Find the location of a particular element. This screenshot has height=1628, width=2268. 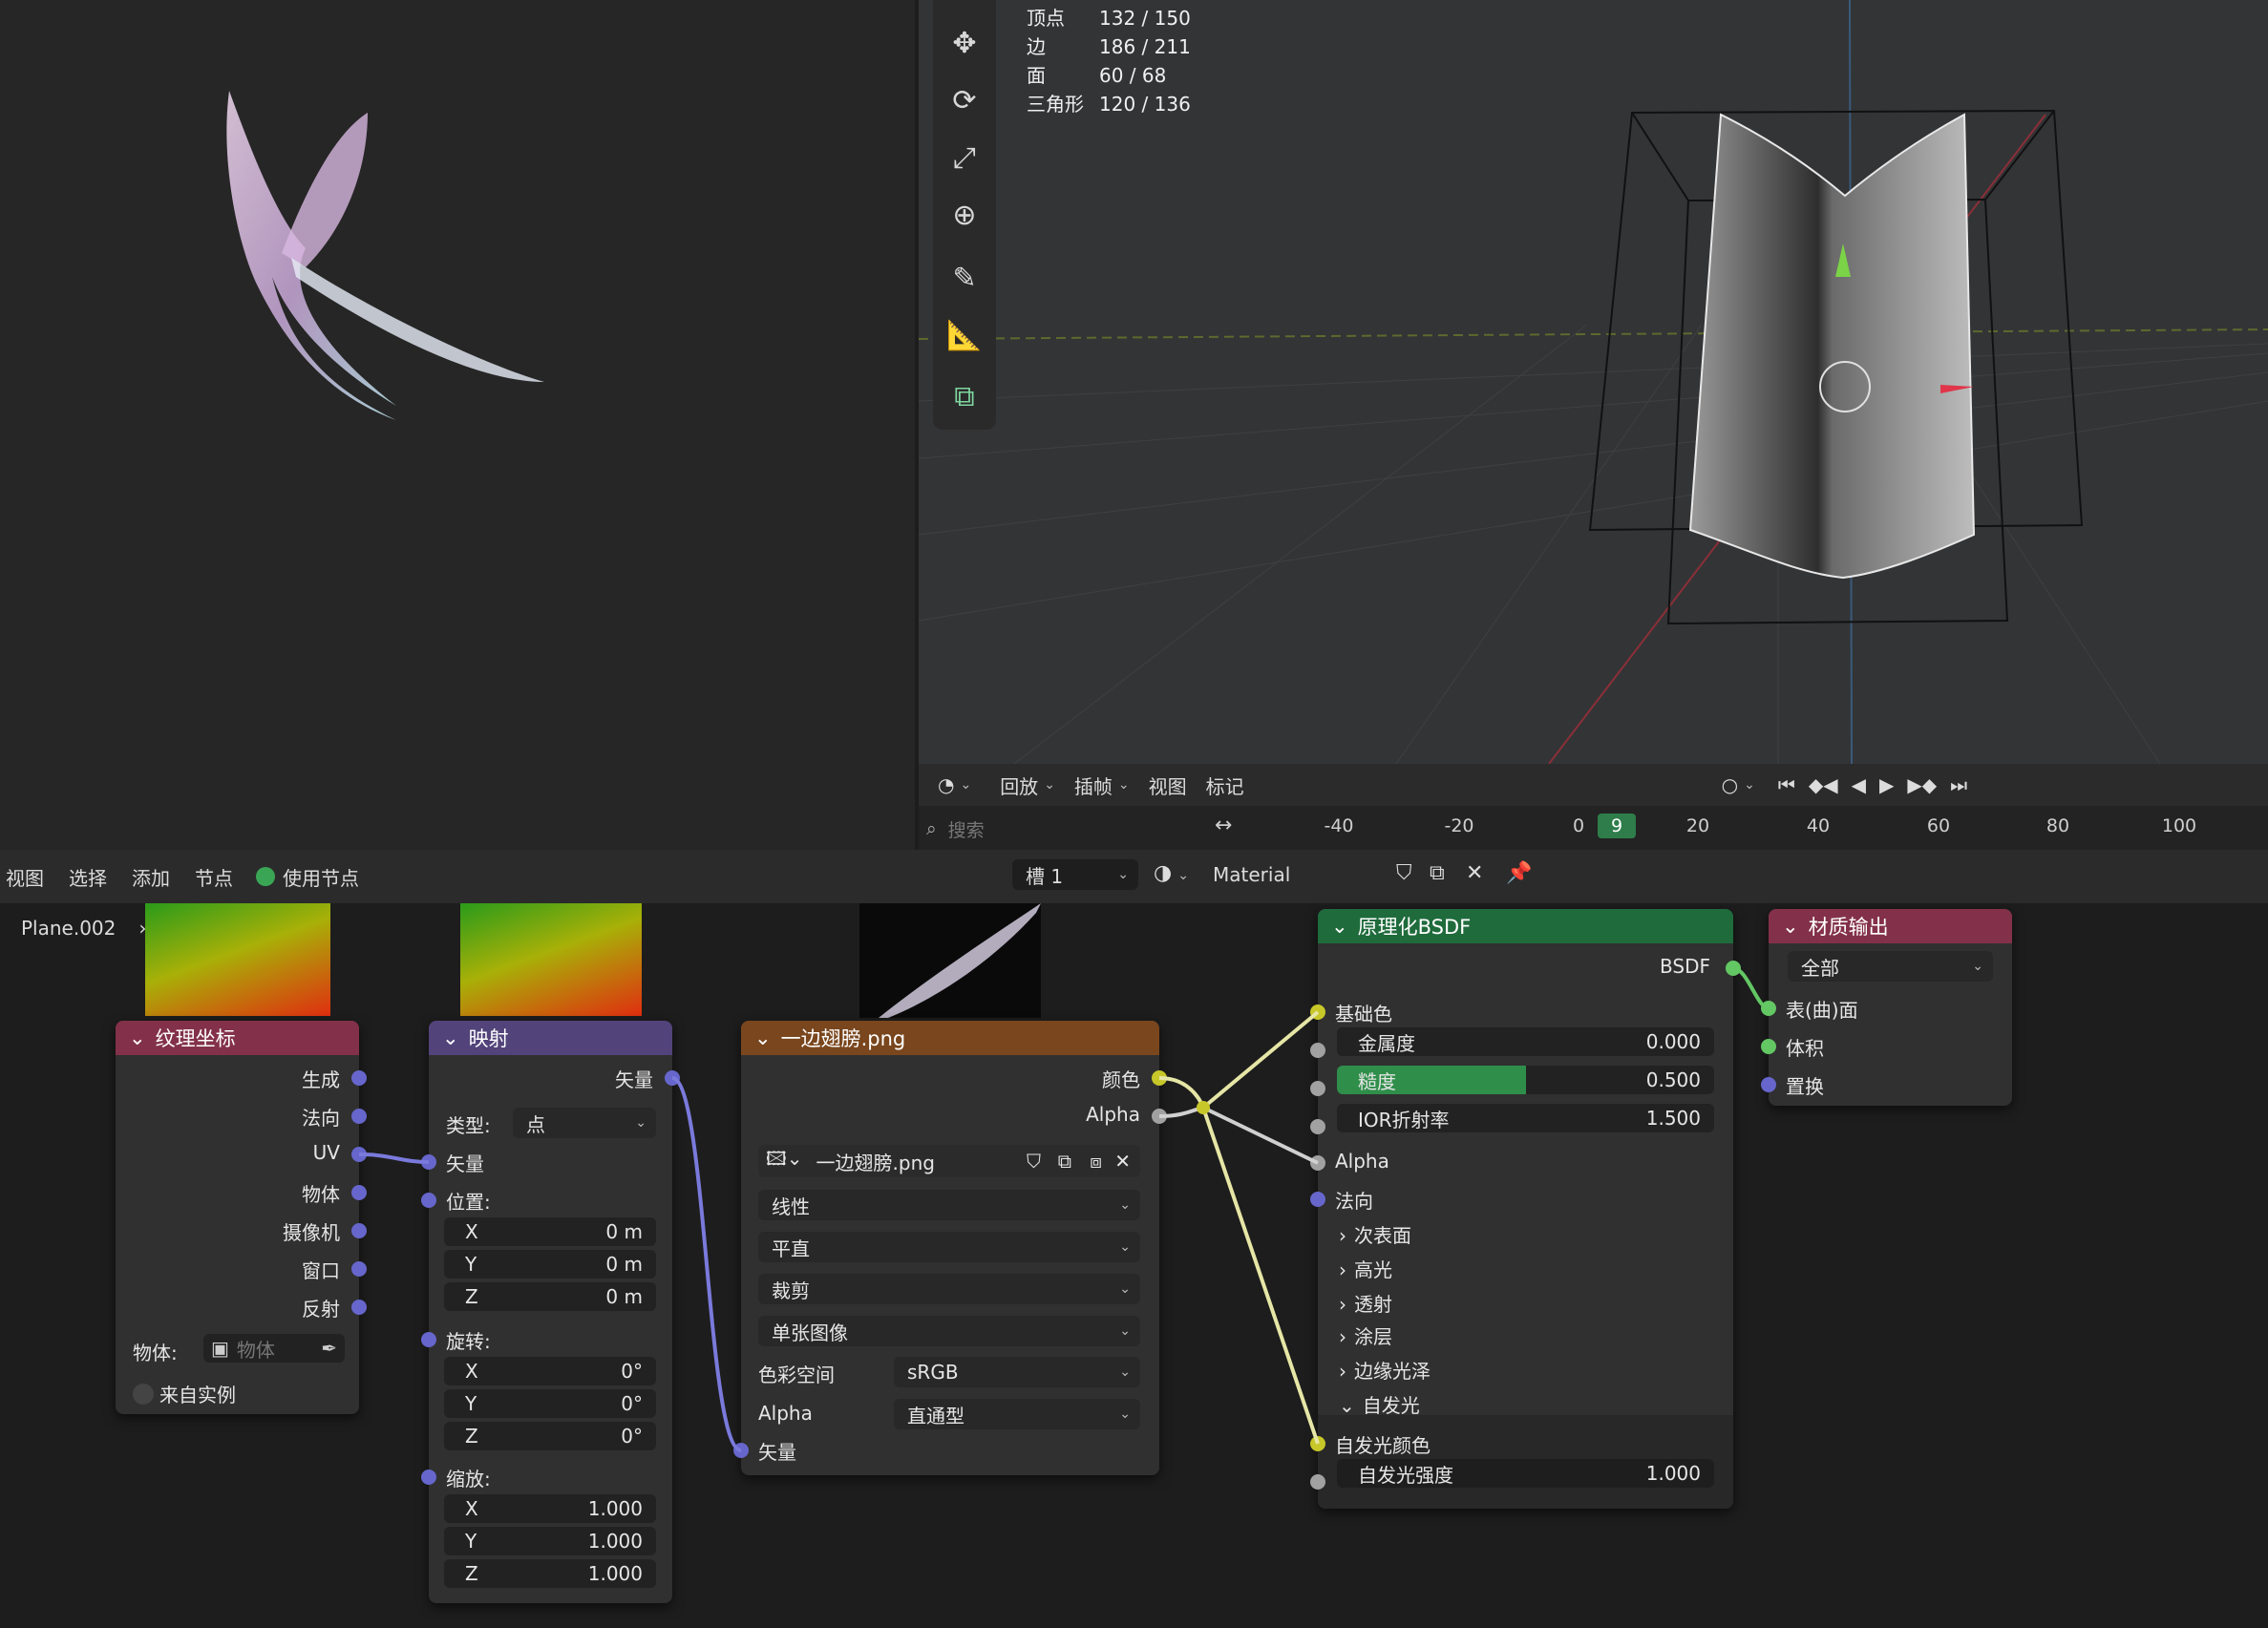

rotation-z-field: Z 0° is located at coordinates (550, 1436).